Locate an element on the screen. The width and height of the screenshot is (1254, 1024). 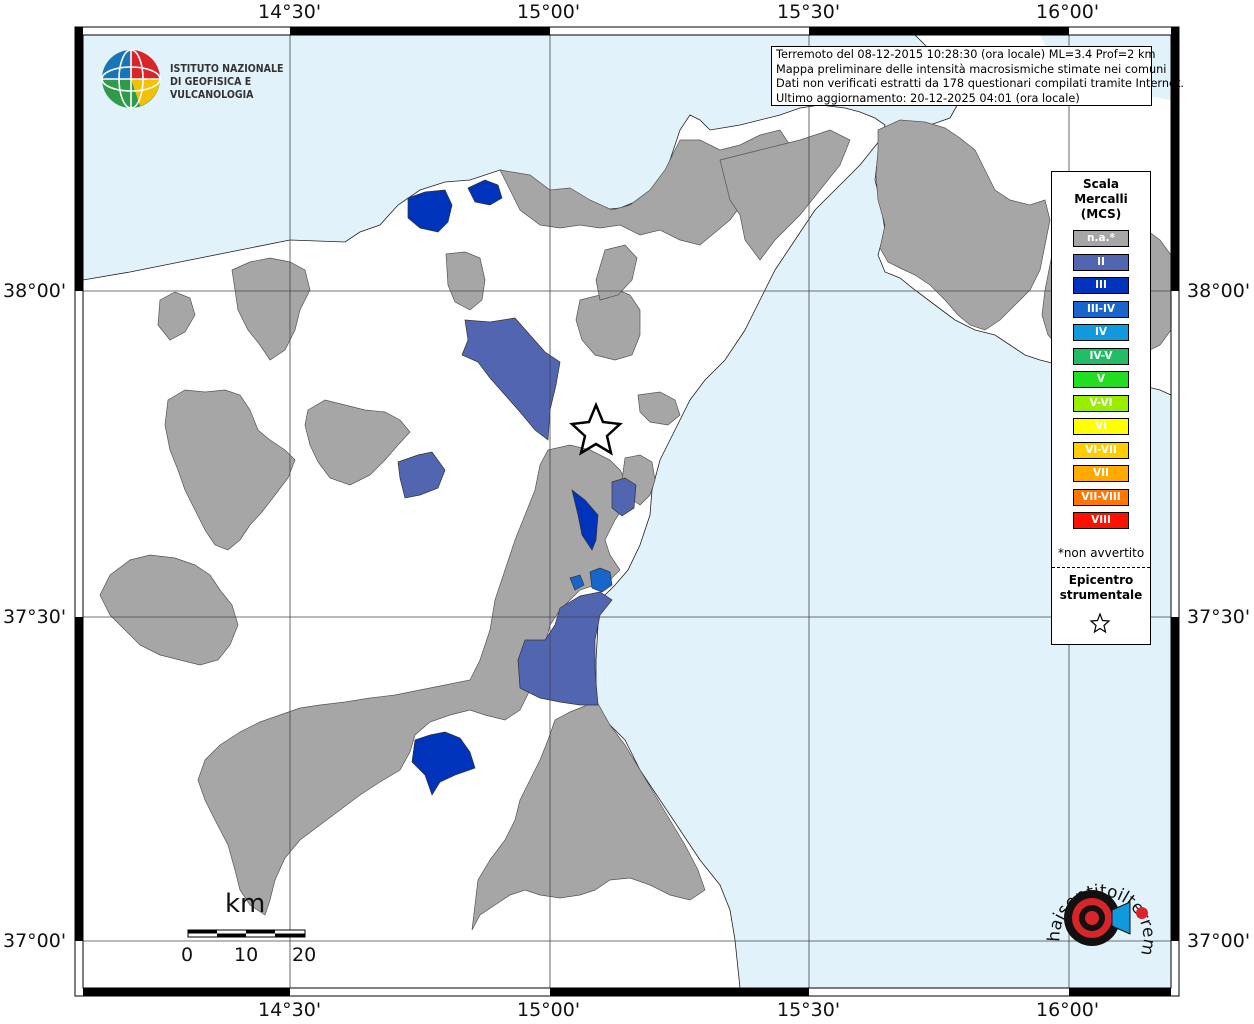
lat-label-left-3: 37°00' is located at coordinates (35, 941).